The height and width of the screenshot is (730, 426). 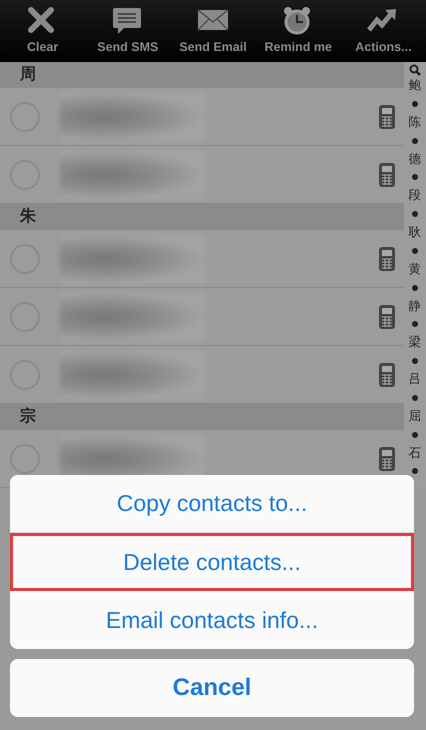 What do you see at coordinates (213, 31) in the screenshot?
I see `toolbar-button: Send Email` at bounding box center [213, 31].